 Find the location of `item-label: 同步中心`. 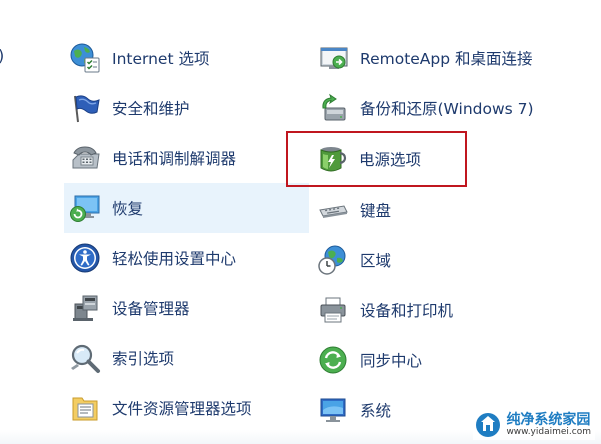

item-label: 同步中心 is located at coordinates (391, 361).